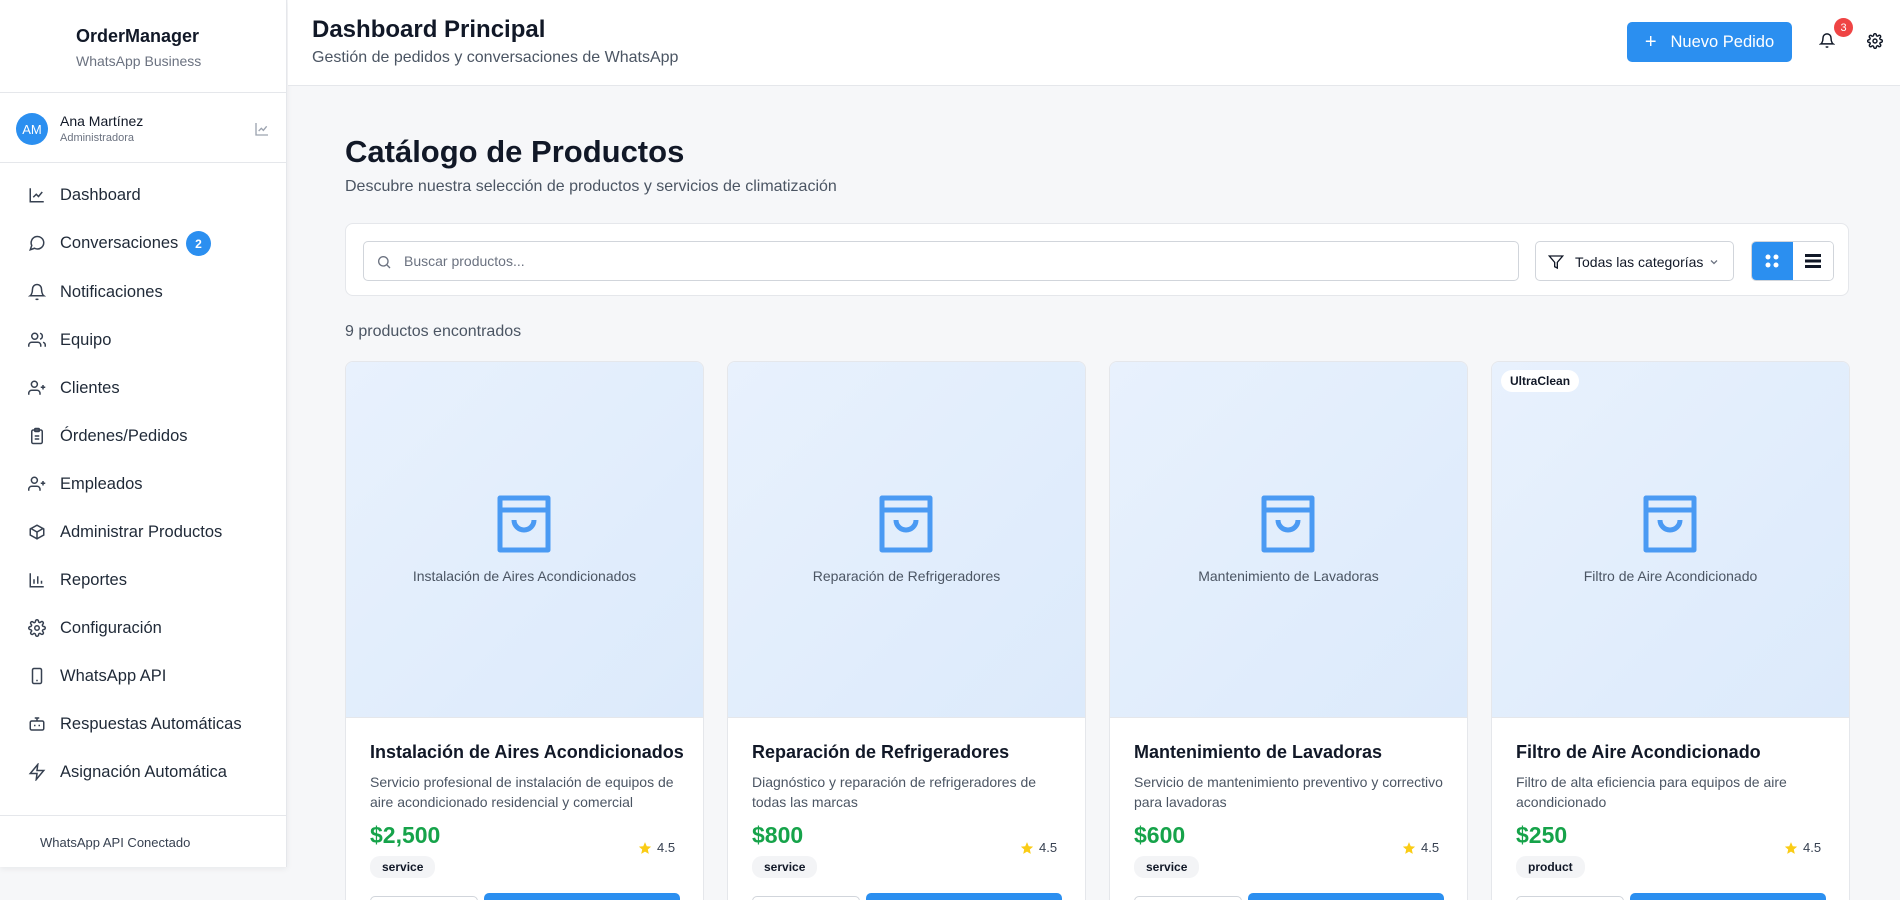 This screenshot has width=1900, height=900. What do you see at coordinates (1670, 576) in the screenshot?
I see `product-image-caption: Filtro de Aire Acondicionado` at bounding box center [1670, 576].